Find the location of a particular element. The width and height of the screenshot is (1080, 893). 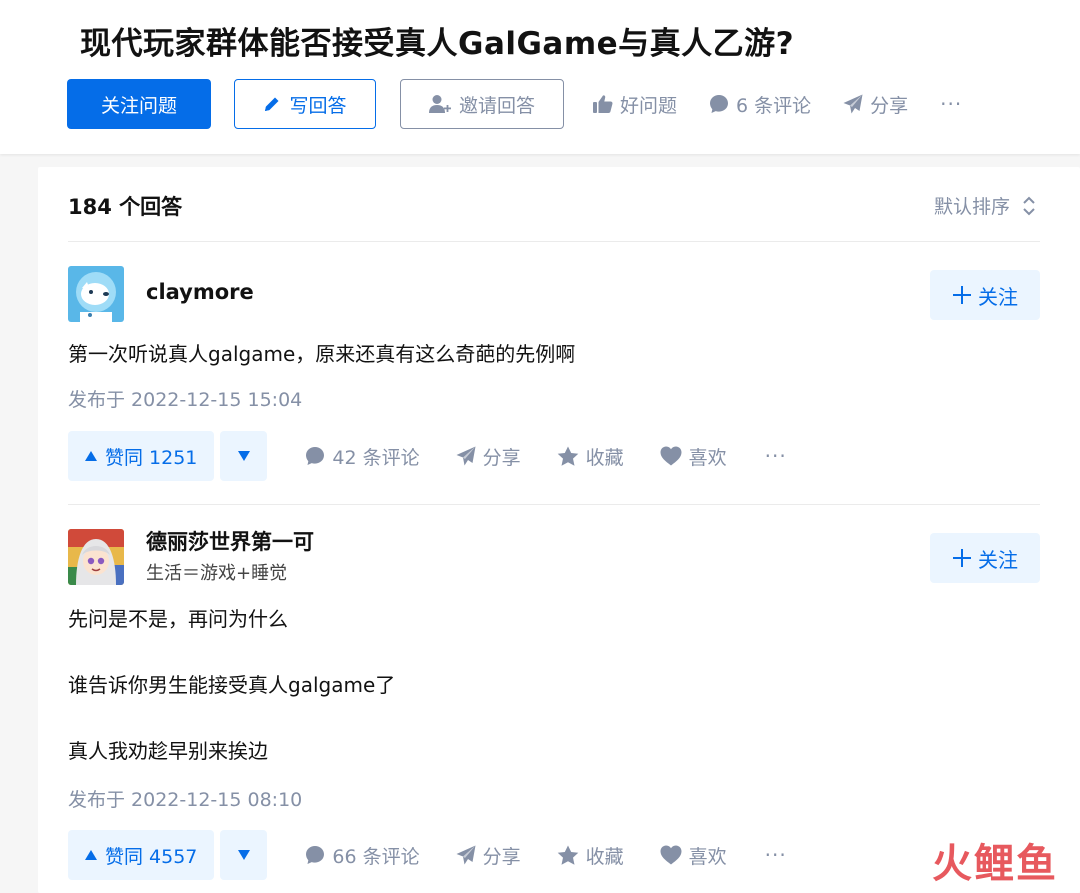

sort-chevron-icon is located at coordinates (1029, 206).